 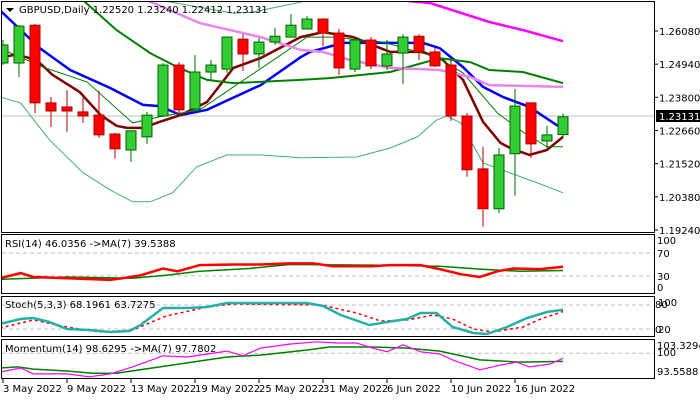 What do you see at coordinates (679, 65) in the screenshot?
I see `price-tick-label: 1.24940` at bounding box center [679, 65].